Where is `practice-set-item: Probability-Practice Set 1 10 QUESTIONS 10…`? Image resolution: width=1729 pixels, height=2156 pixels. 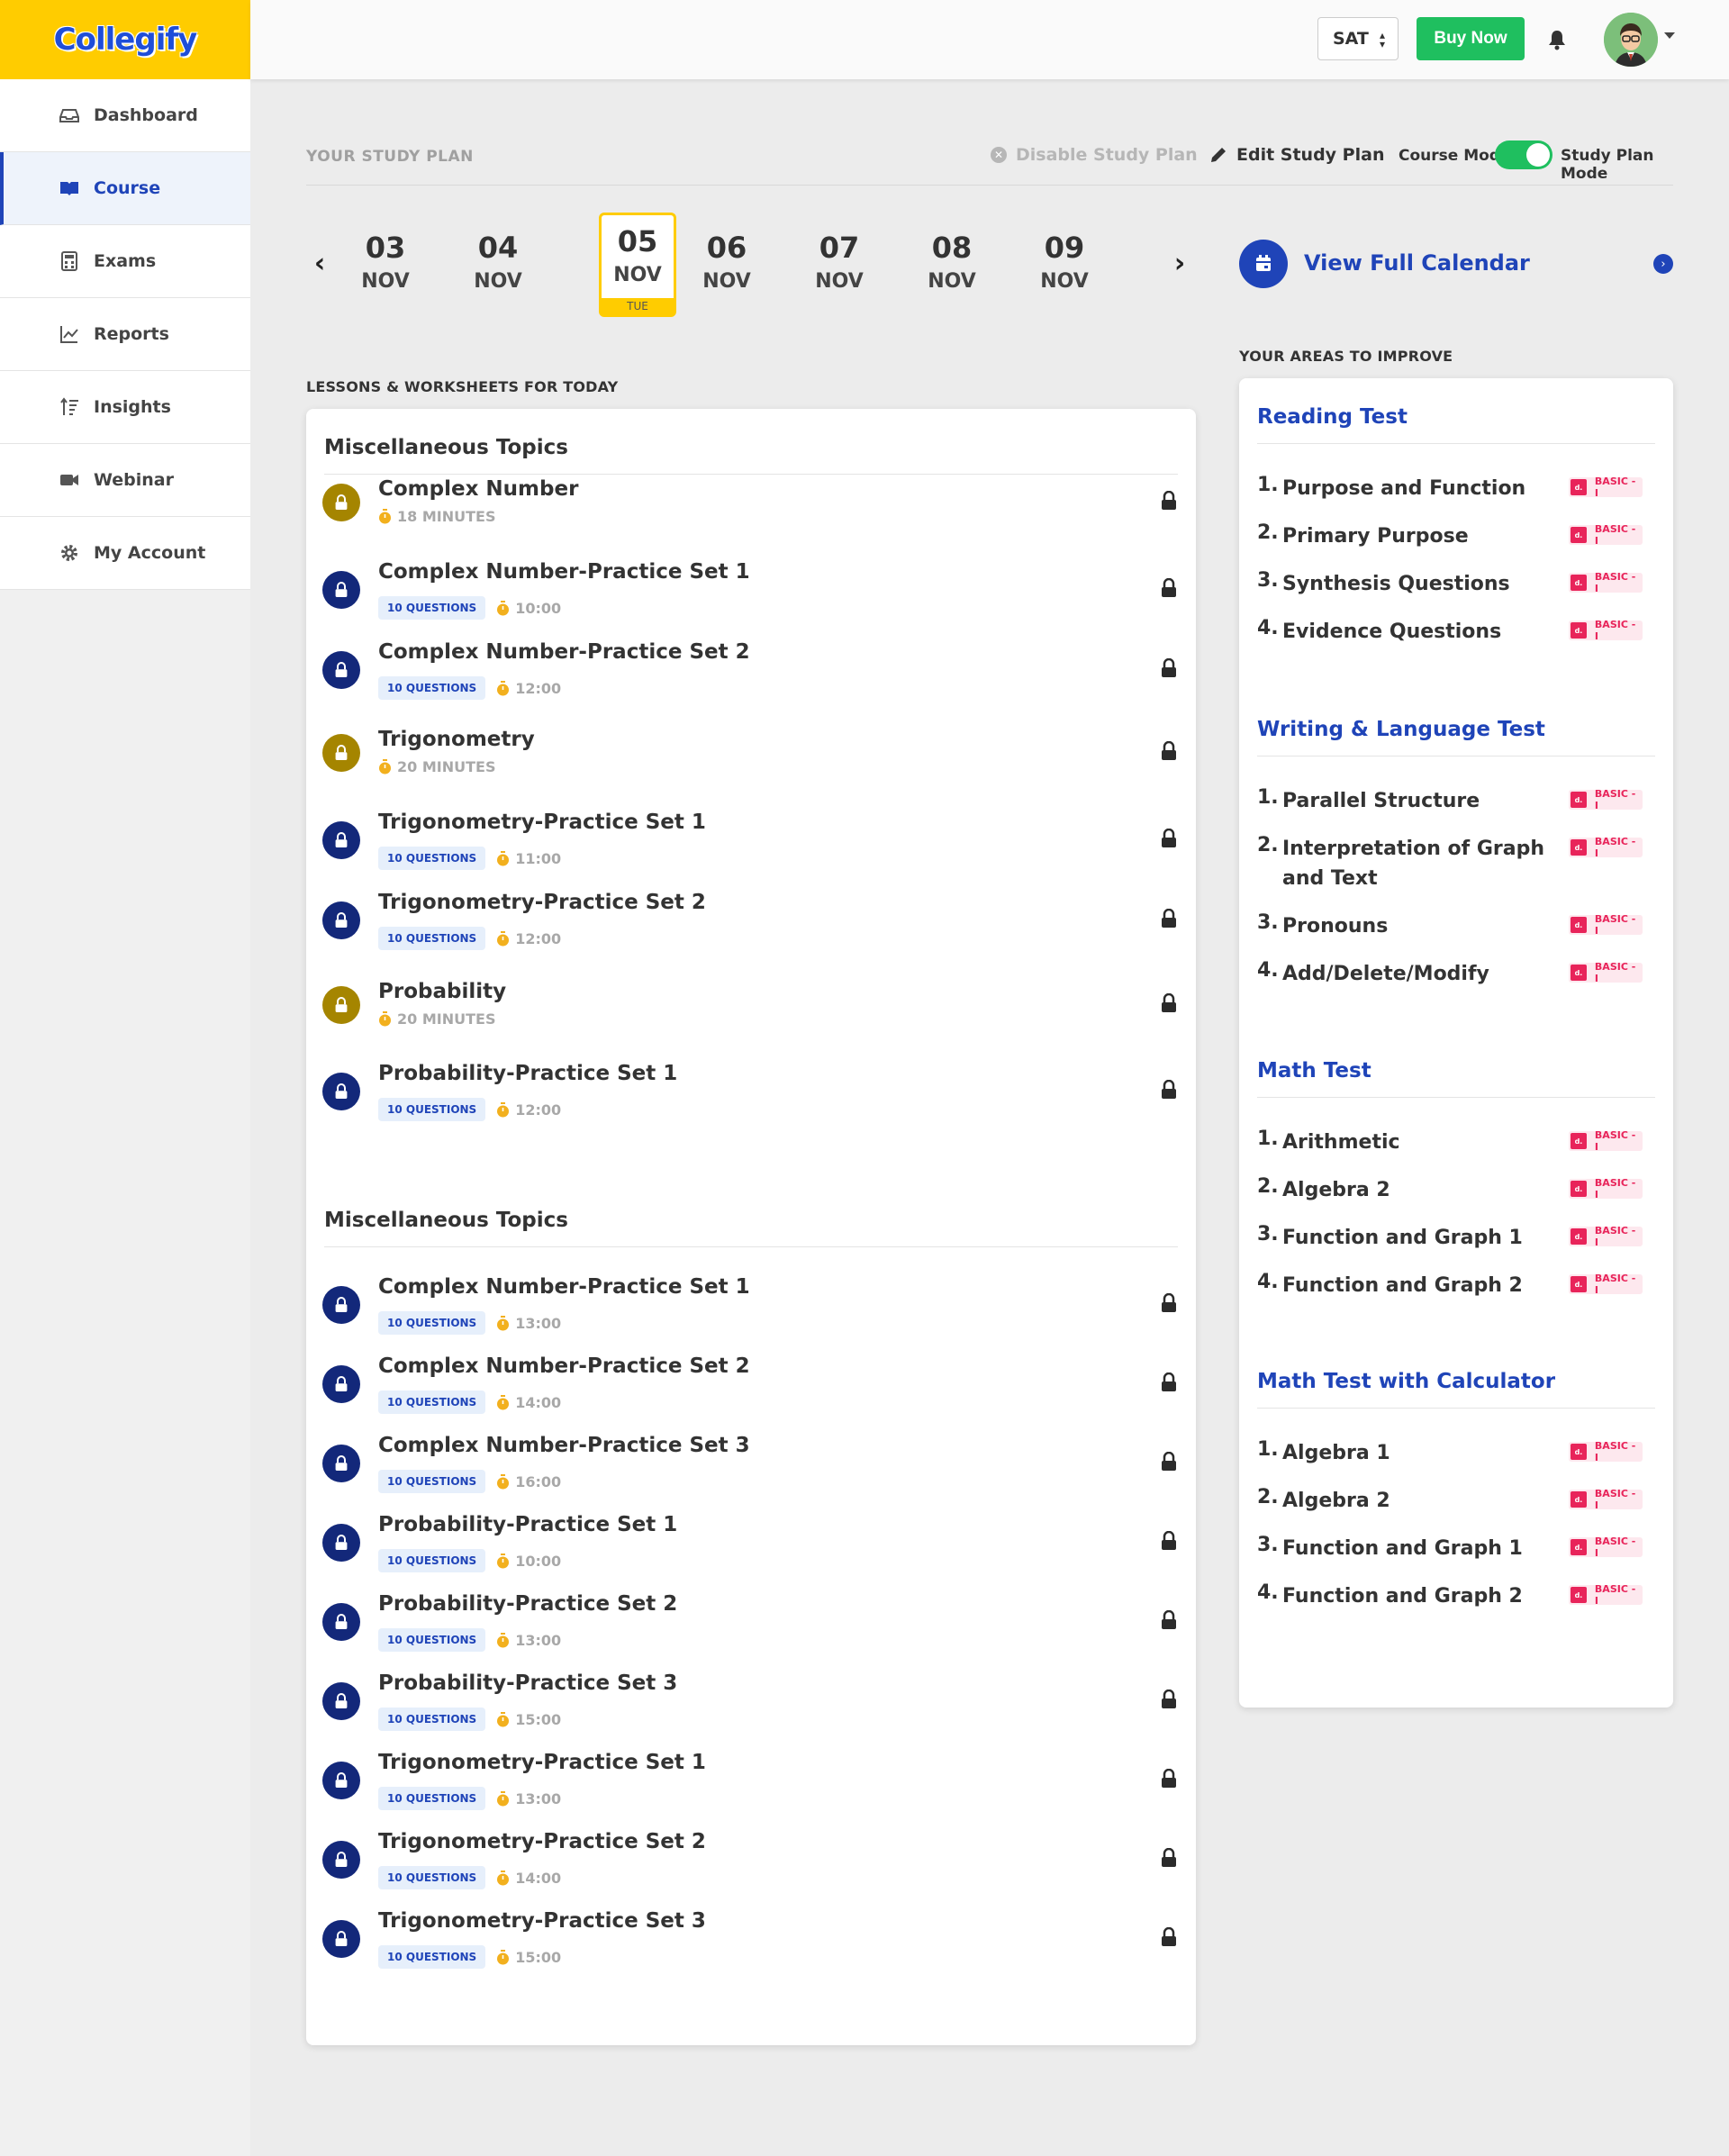
practice-set-item: Probability-Practice Set 1 10 QUESTIONS 10… is located at coordinates (750, 1544).